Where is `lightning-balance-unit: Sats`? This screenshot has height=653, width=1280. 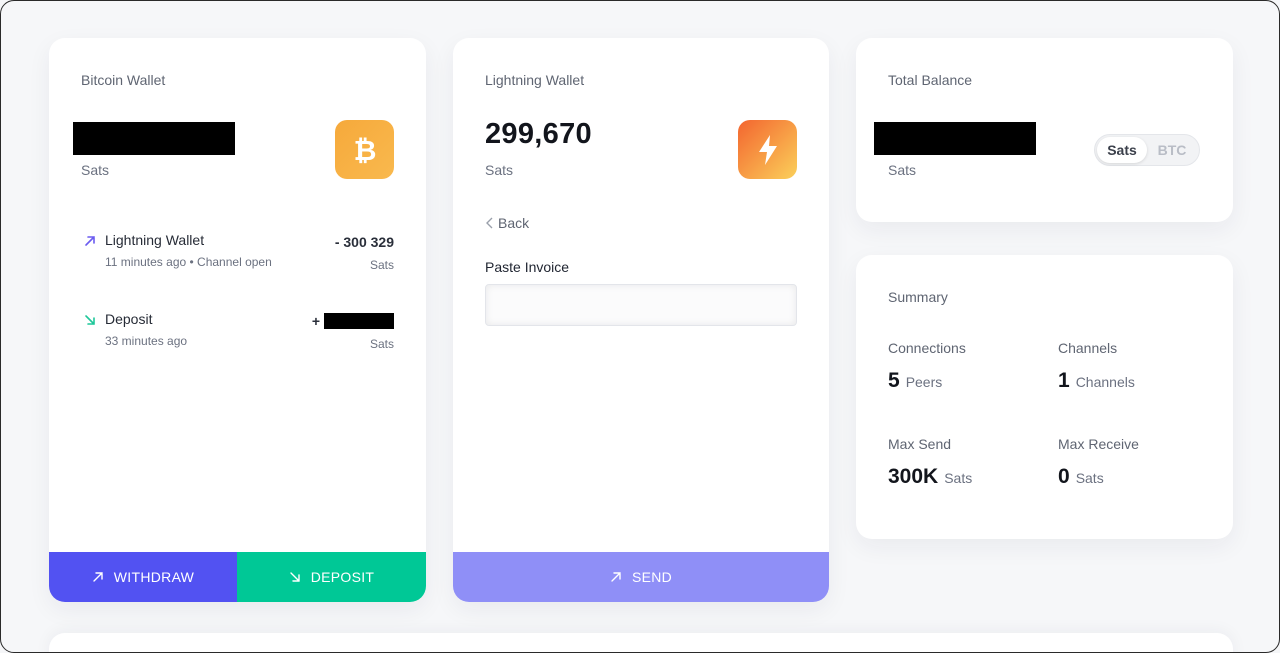 lightning-balance-unit: Sats is located at coordinates (499, 170).